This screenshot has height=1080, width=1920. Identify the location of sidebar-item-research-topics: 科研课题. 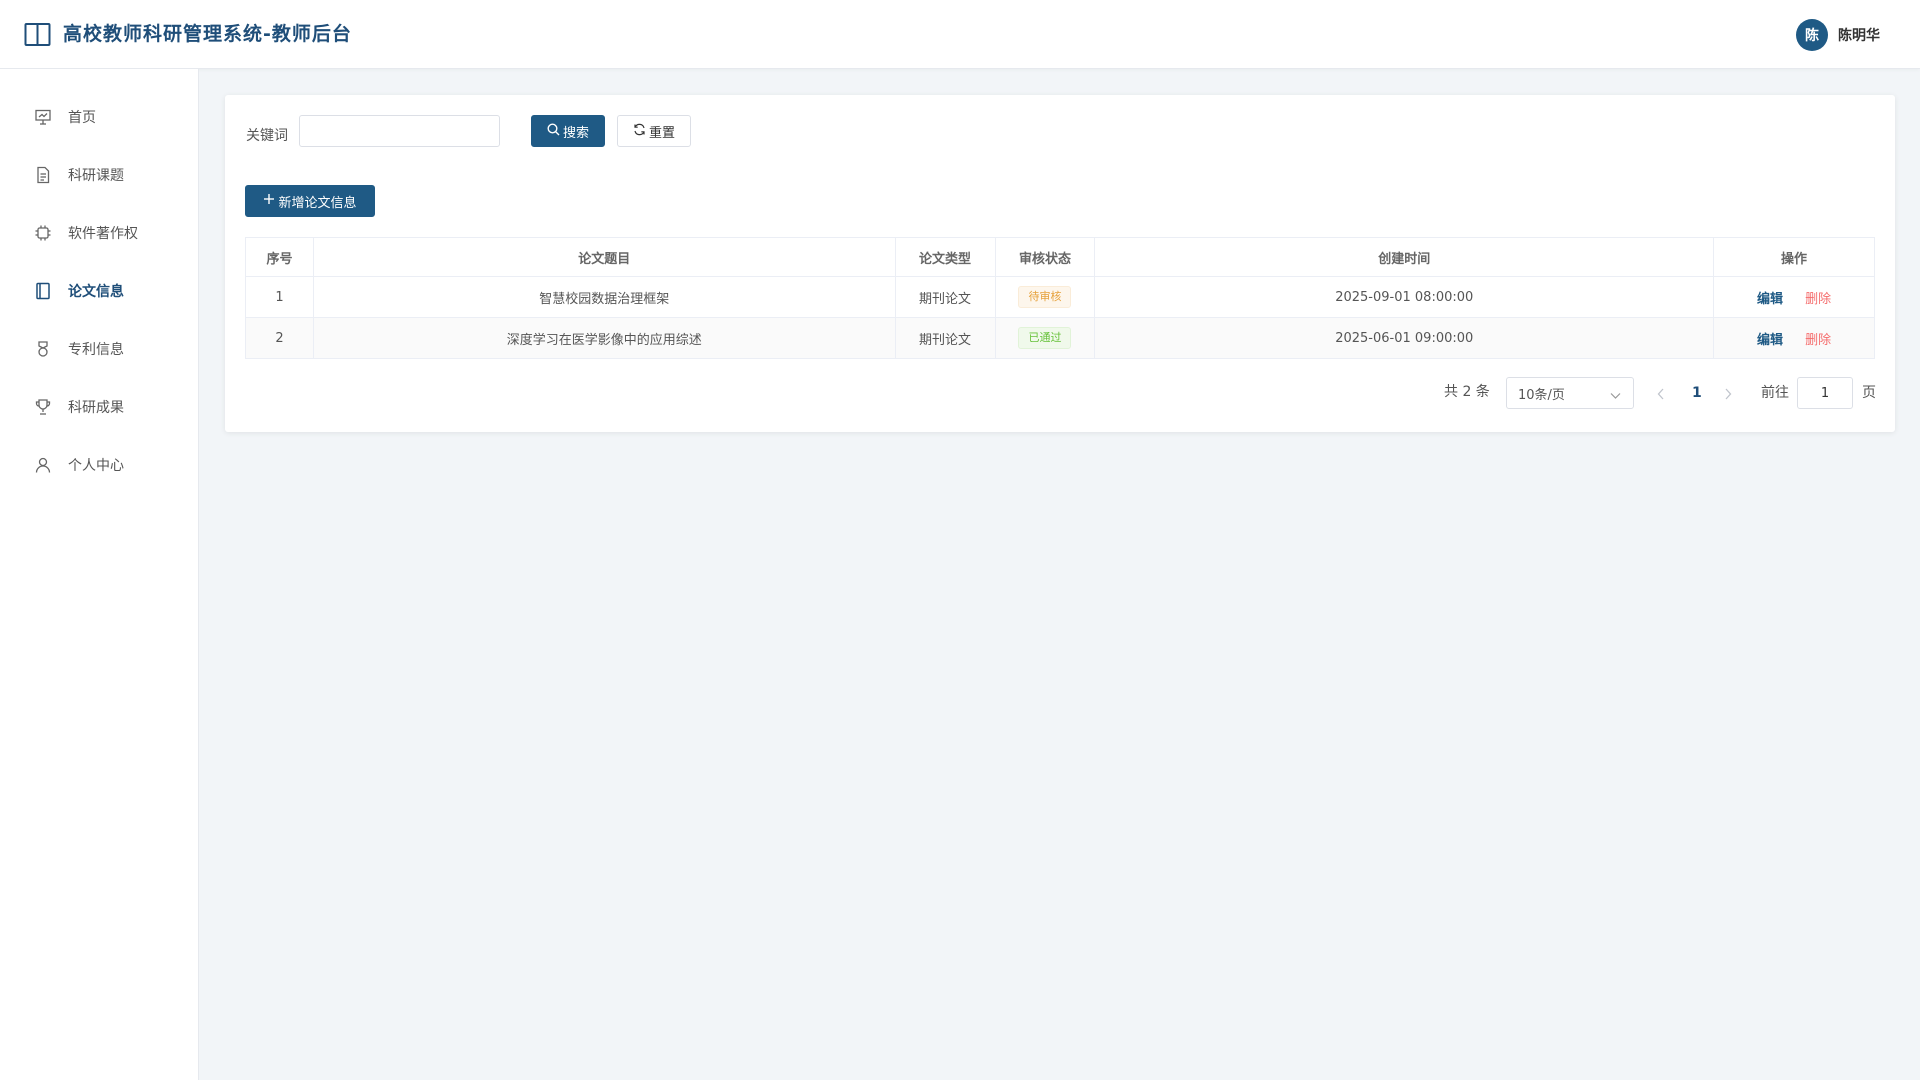
(99, 175).